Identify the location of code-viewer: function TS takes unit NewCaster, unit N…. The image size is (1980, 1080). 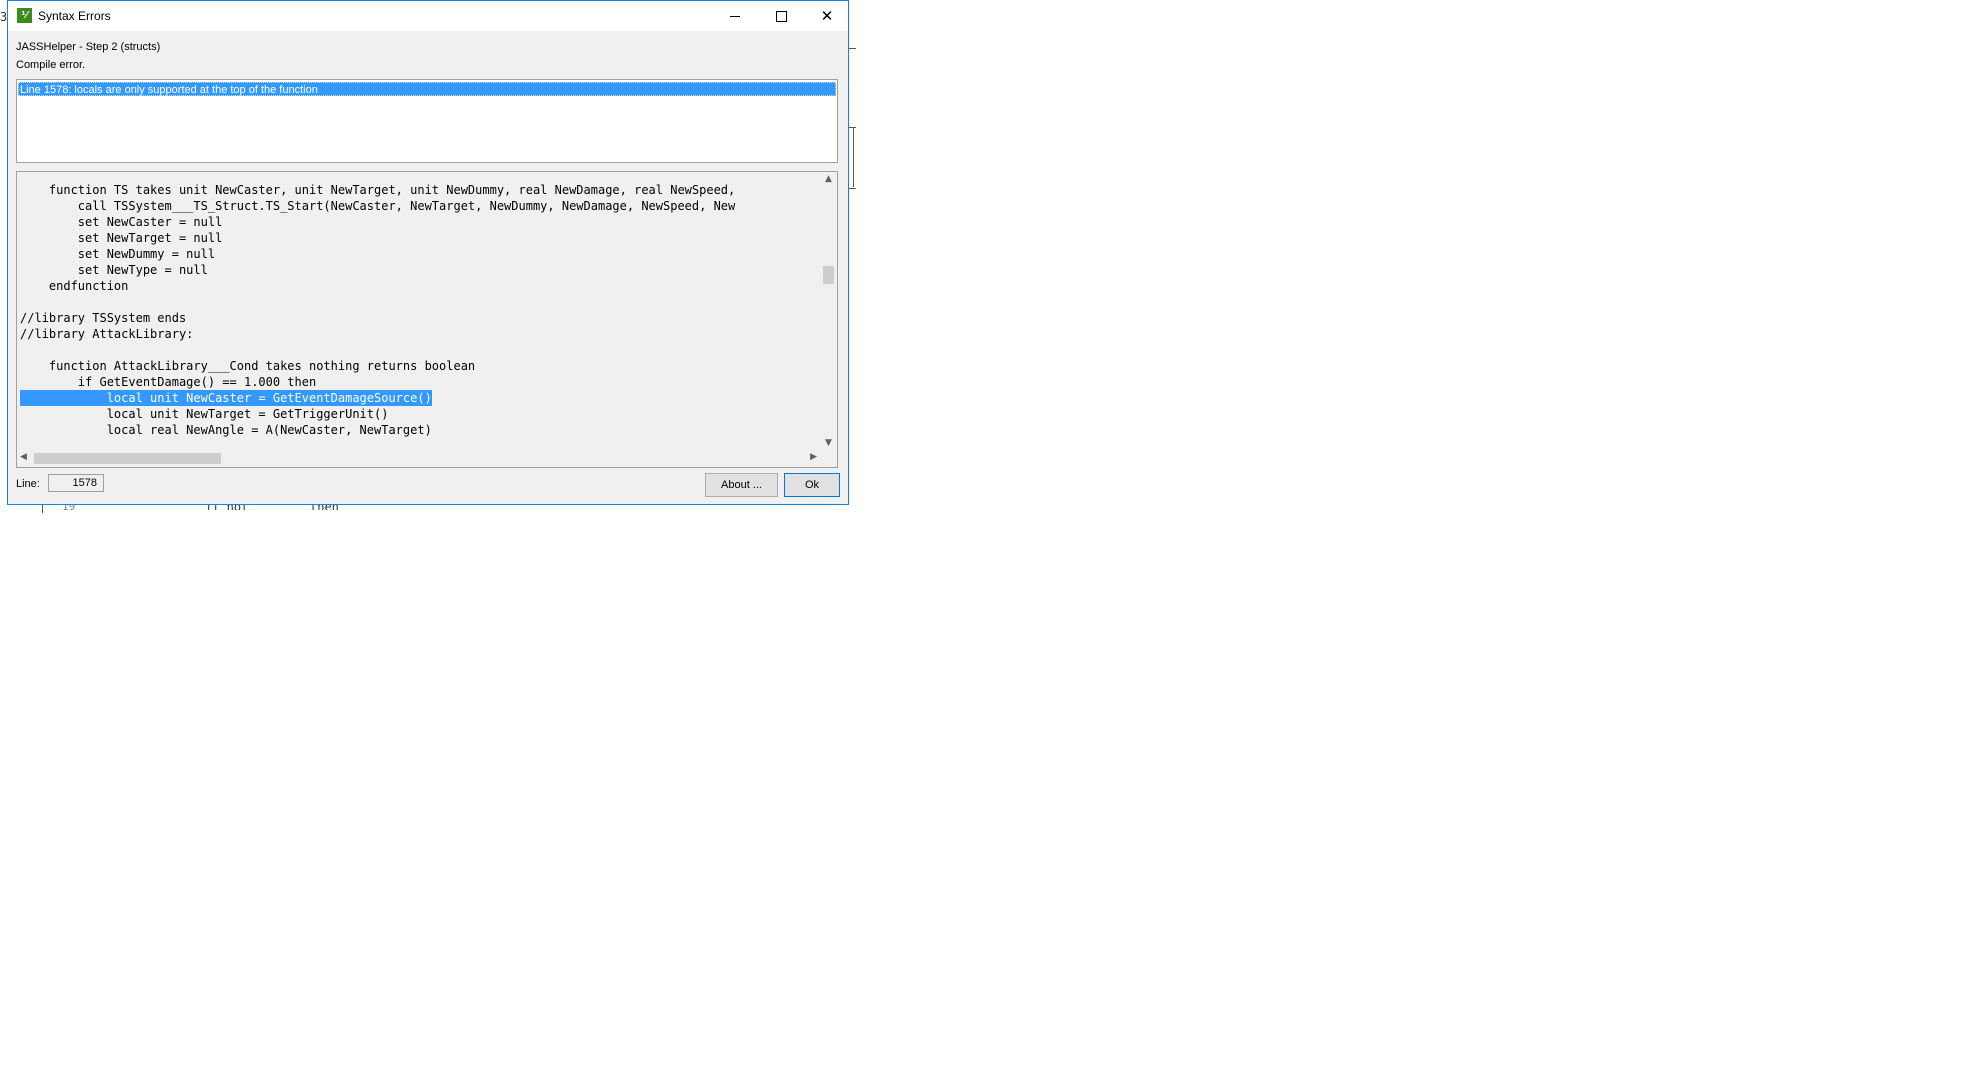
(427, 319).